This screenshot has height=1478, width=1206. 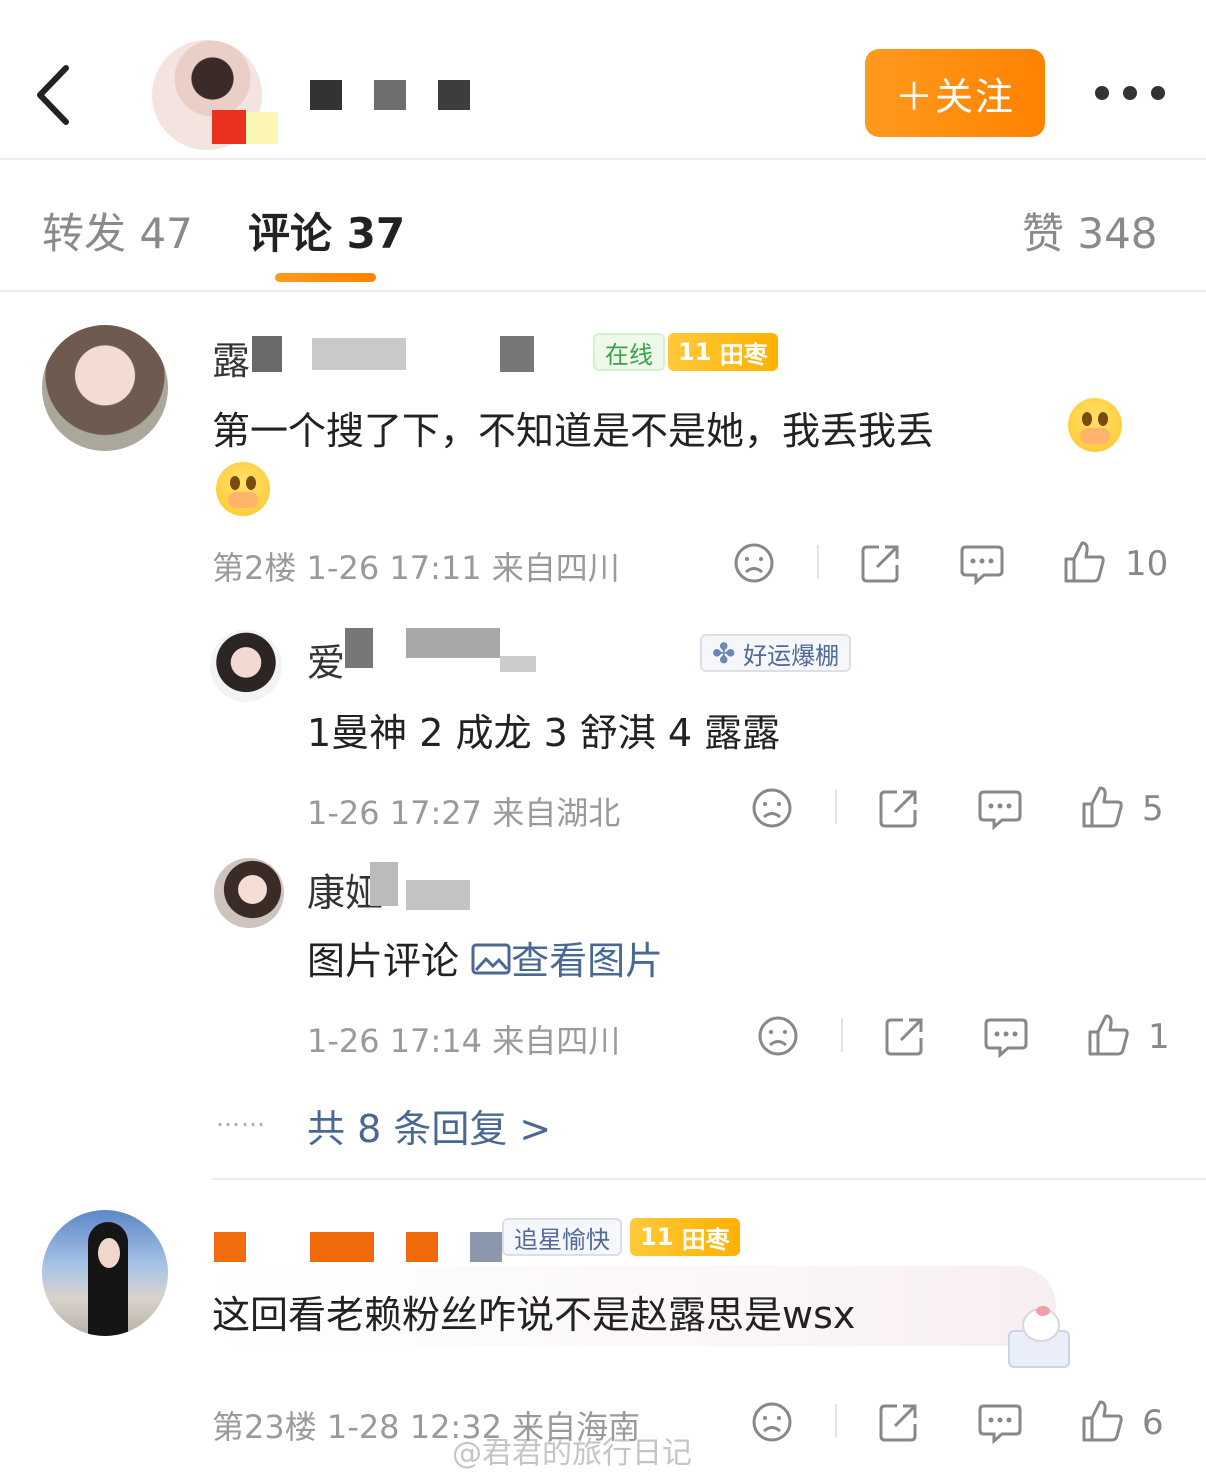 I want to click on timestamp: 1-26 17:11, so click(x=394, y=568).